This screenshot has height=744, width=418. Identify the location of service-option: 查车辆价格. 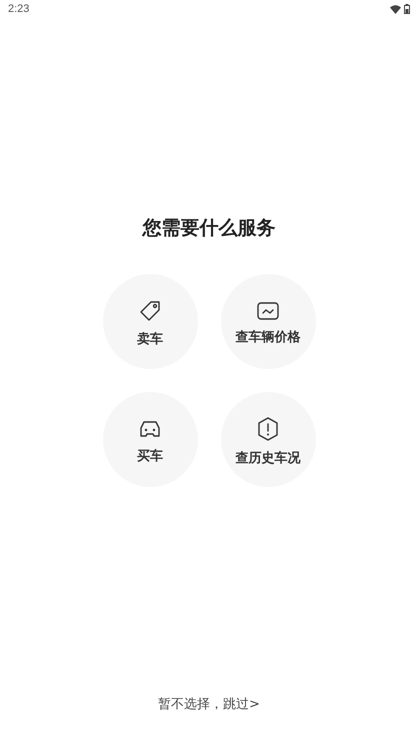
(268, 321).